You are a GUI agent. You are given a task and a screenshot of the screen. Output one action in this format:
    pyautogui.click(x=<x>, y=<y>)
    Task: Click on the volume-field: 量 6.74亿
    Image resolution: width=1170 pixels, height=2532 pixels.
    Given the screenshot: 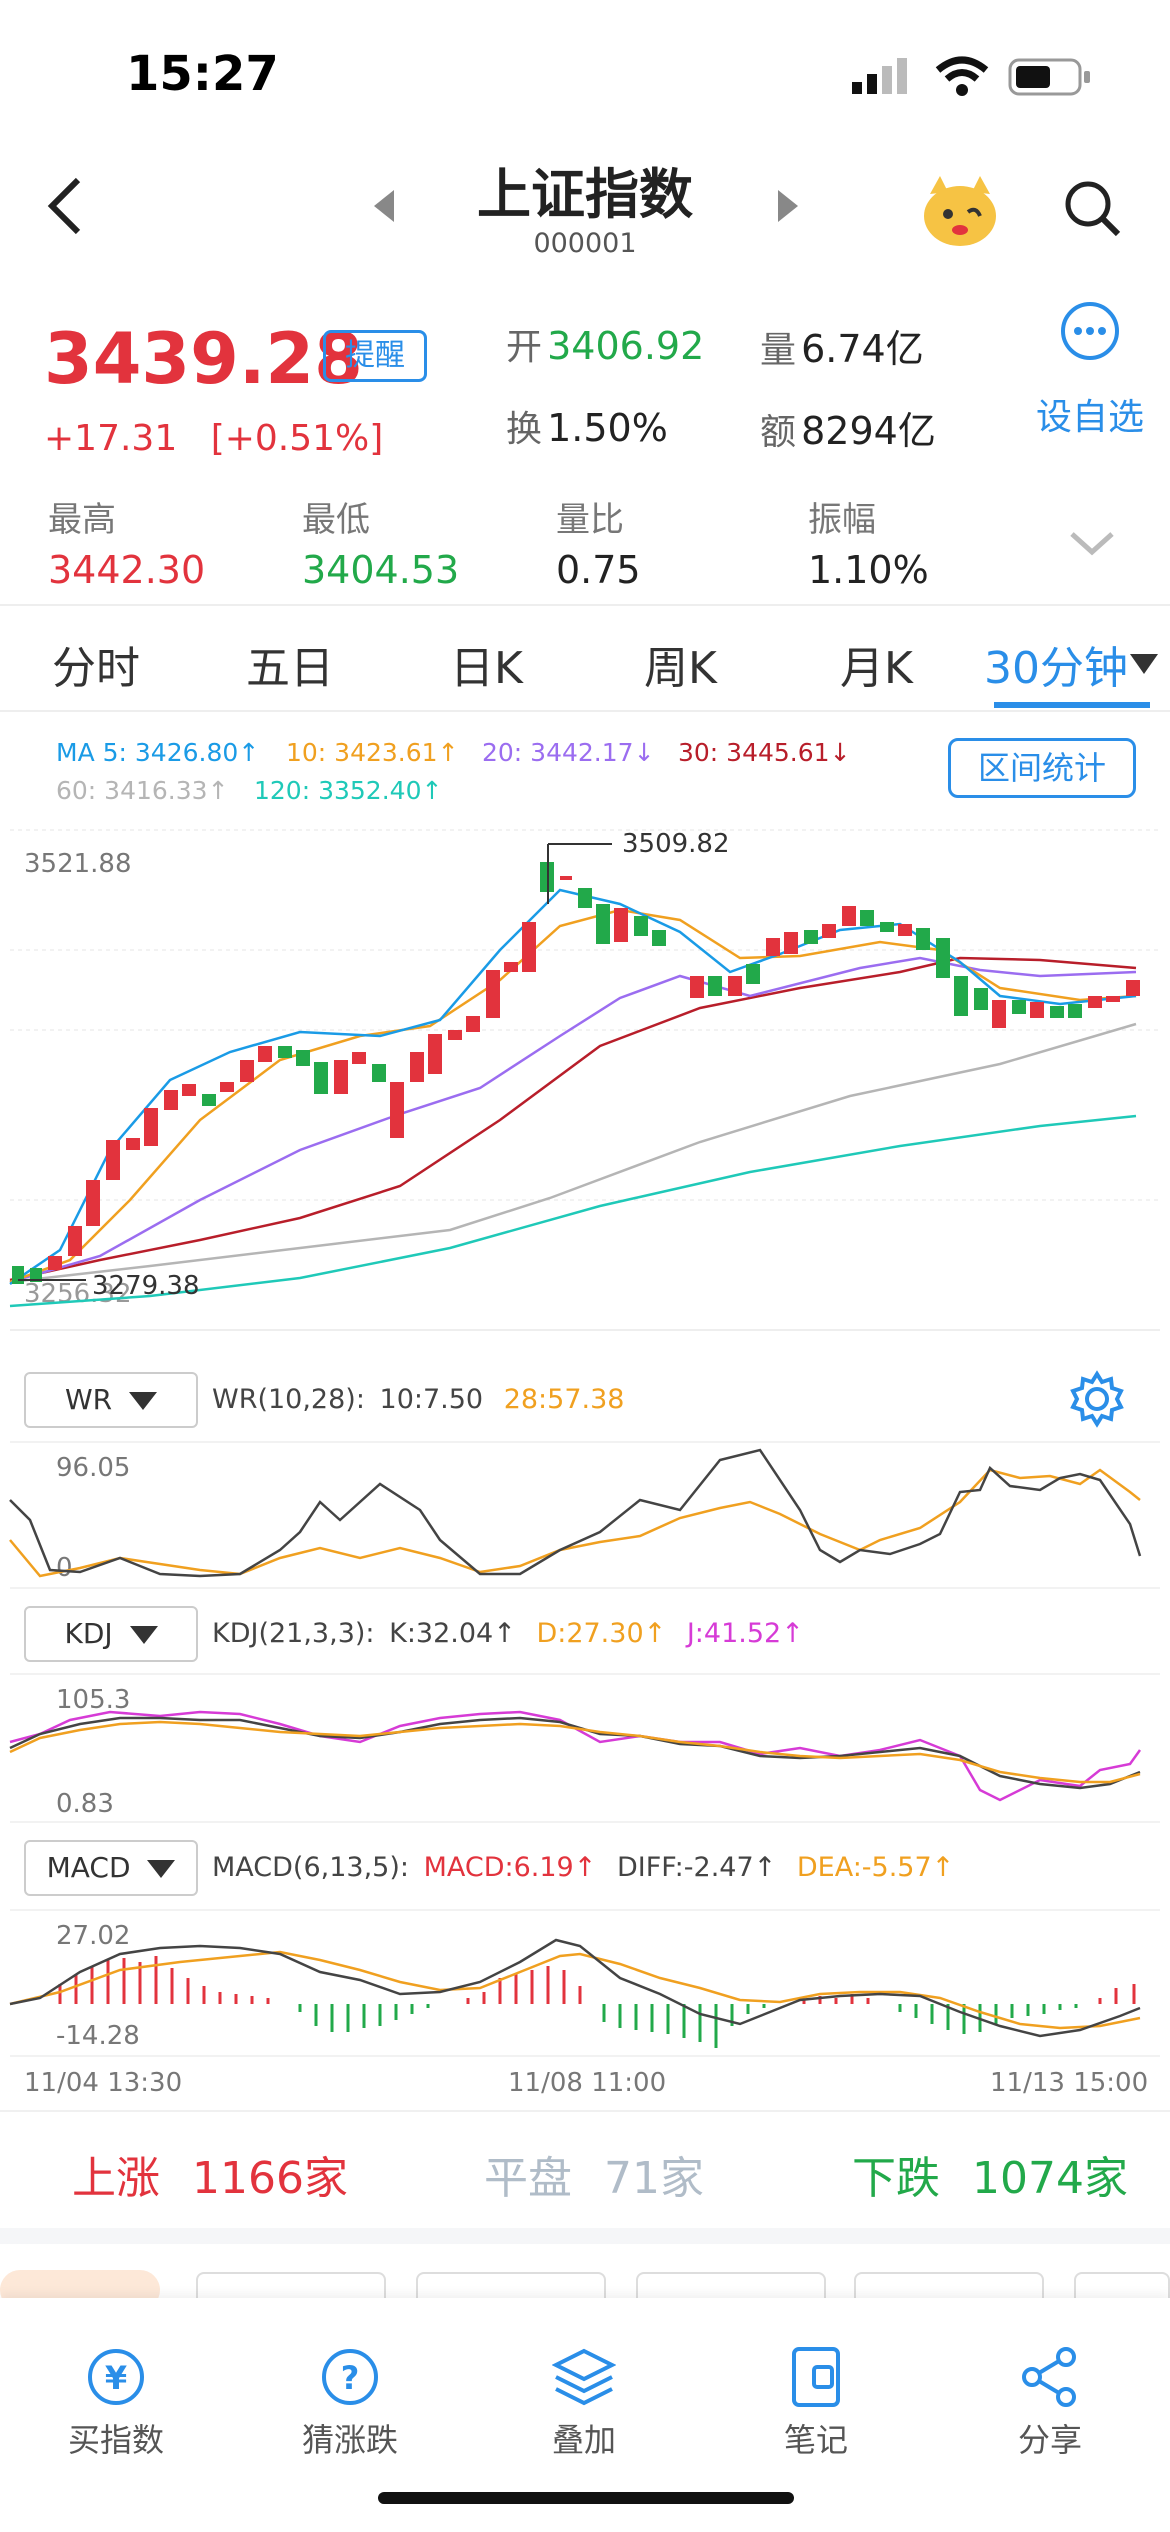 What is the action you would take?
    pyautogui.click(x=842, y=345)
    